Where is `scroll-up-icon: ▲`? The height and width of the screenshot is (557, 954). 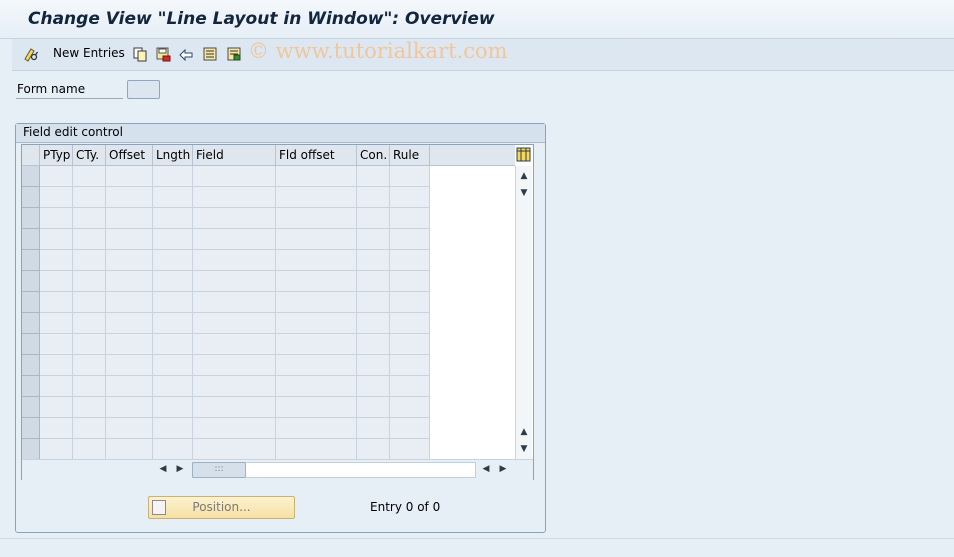
scroll-up-icon: ▲ is located at coordinates (524, 176).